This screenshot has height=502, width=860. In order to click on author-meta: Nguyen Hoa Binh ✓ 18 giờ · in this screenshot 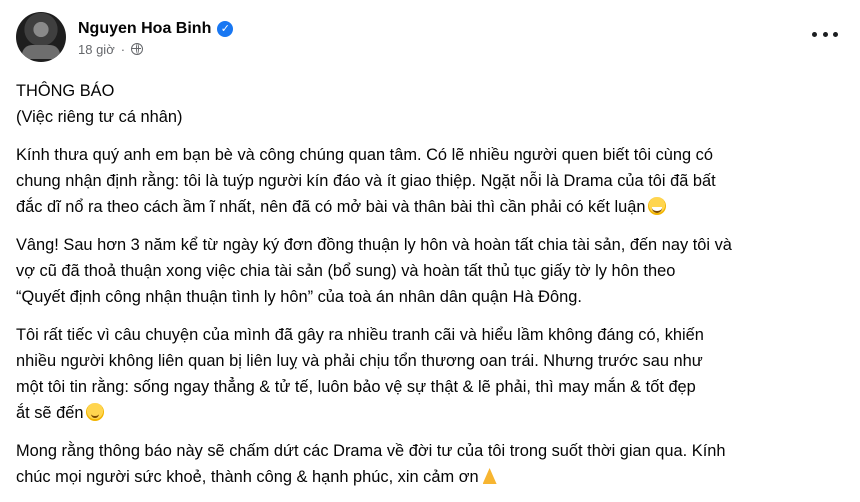, I will do `click(156, 37)`.